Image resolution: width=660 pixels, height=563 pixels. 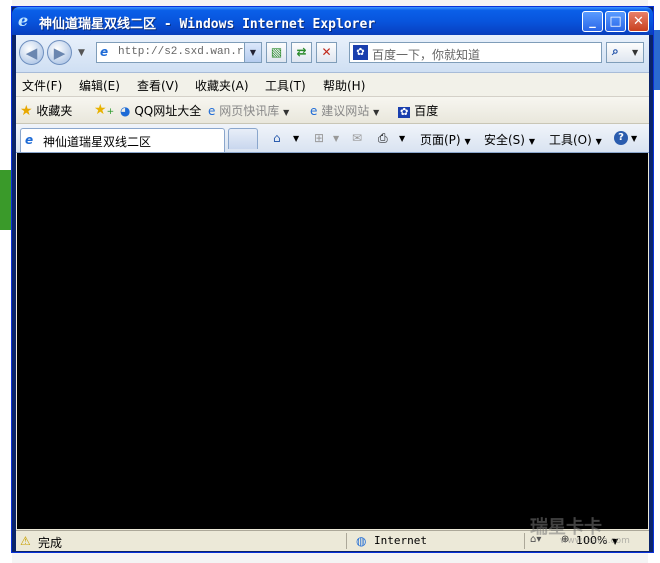 What do you see at coordinates (402, 138) in the screenshot?
I see `print-dropdown-chevron-down-icon: ▼` at bounding box center [402, 138].